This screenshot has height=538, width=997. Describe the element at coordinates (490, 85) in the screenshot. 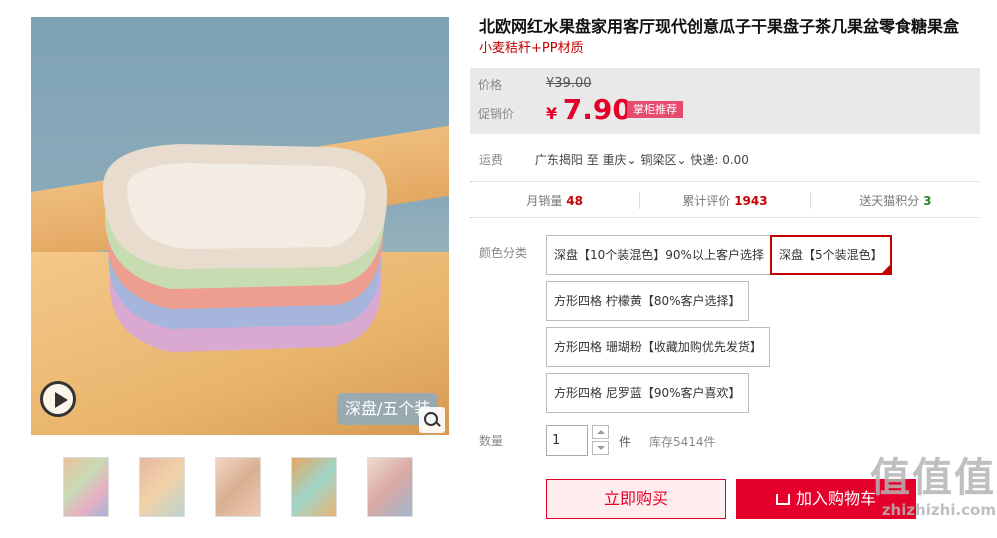

I see `original-price-label: 价格` at that location.